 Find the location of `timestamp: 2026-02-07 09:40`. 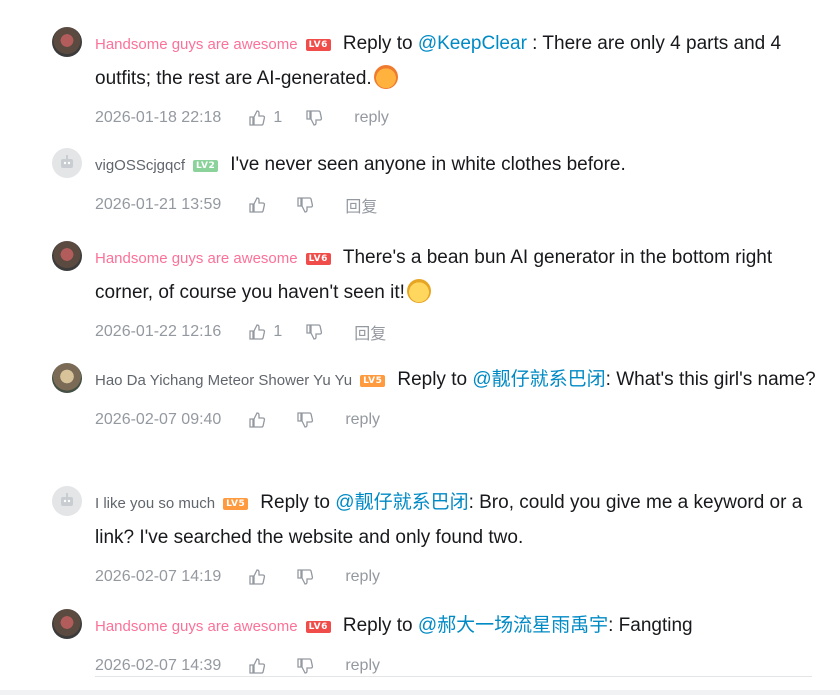

timestamp: 2026-02-07 09:40 is located at coordinates (158, 419).